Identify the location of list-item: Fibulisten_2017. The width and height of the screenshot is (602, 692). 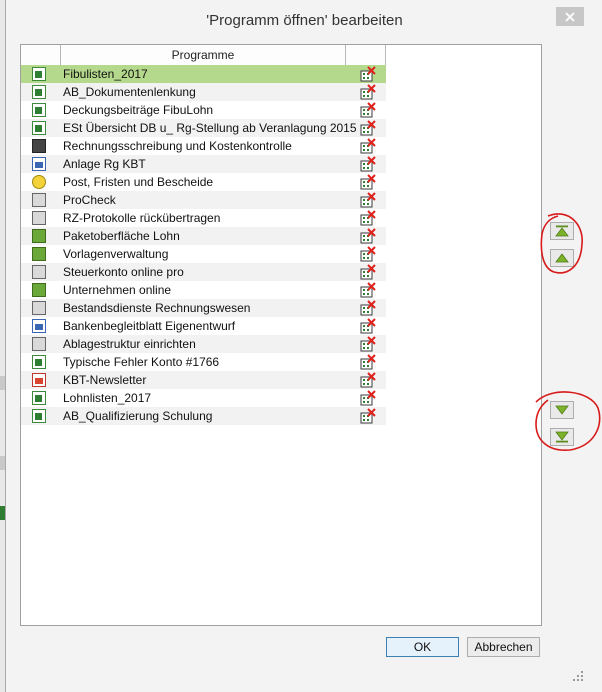
(203, 74).